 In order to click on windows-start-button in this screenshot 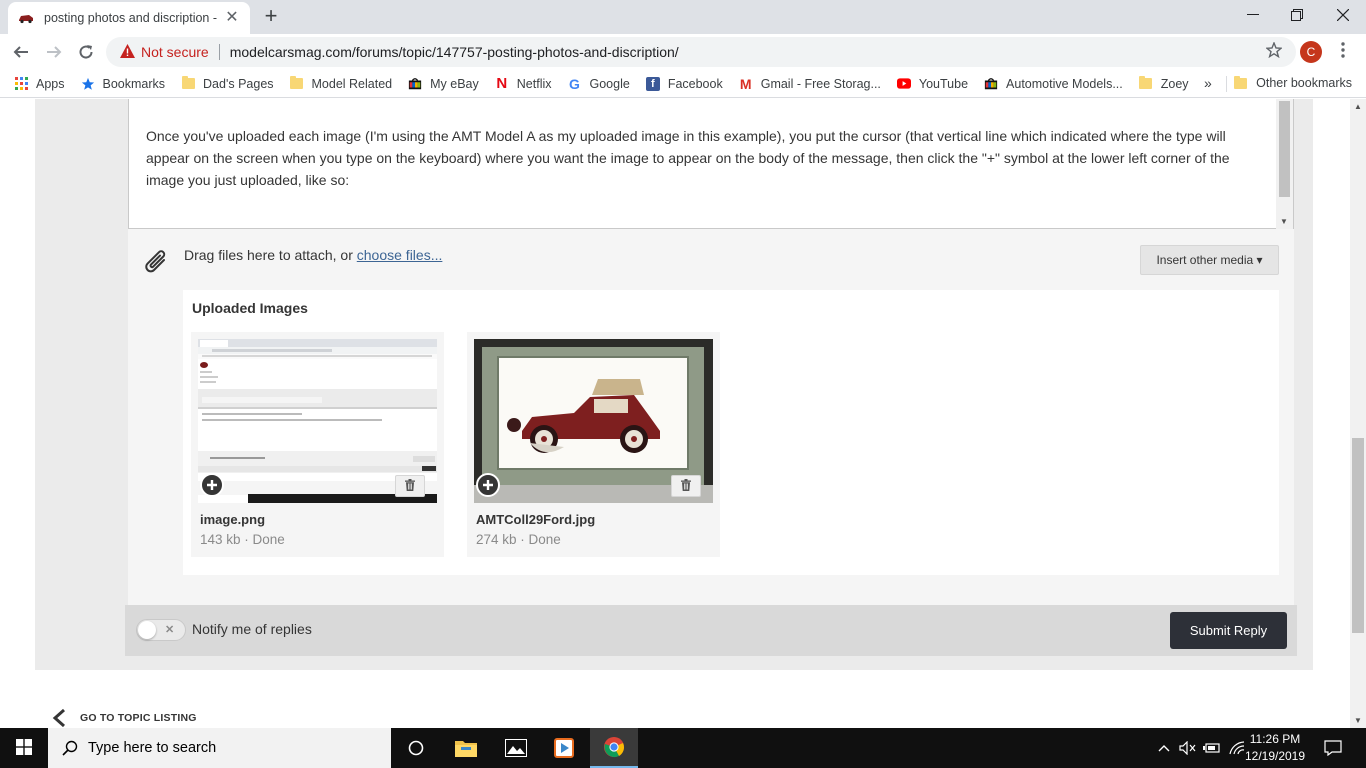, I will do `click(24, 748)`.